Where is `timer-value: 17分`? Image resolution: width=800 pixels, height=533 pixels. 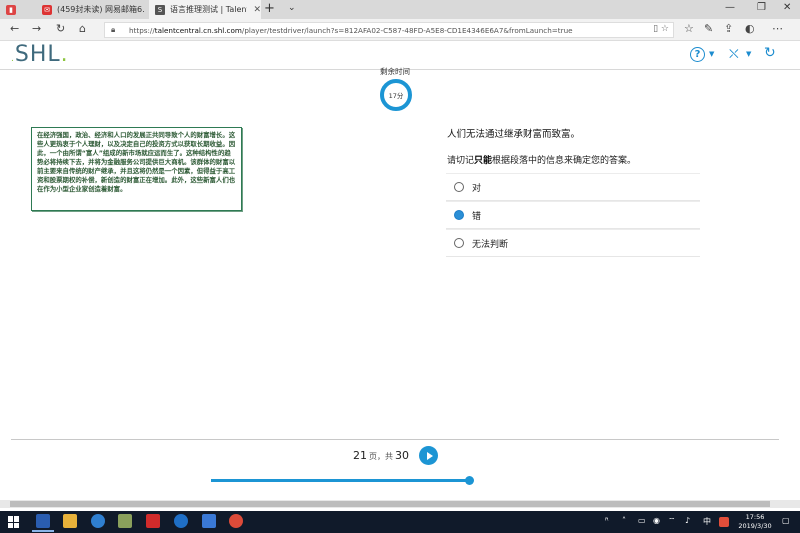 timer-value: 17分 is located at coordinates (396, 96).